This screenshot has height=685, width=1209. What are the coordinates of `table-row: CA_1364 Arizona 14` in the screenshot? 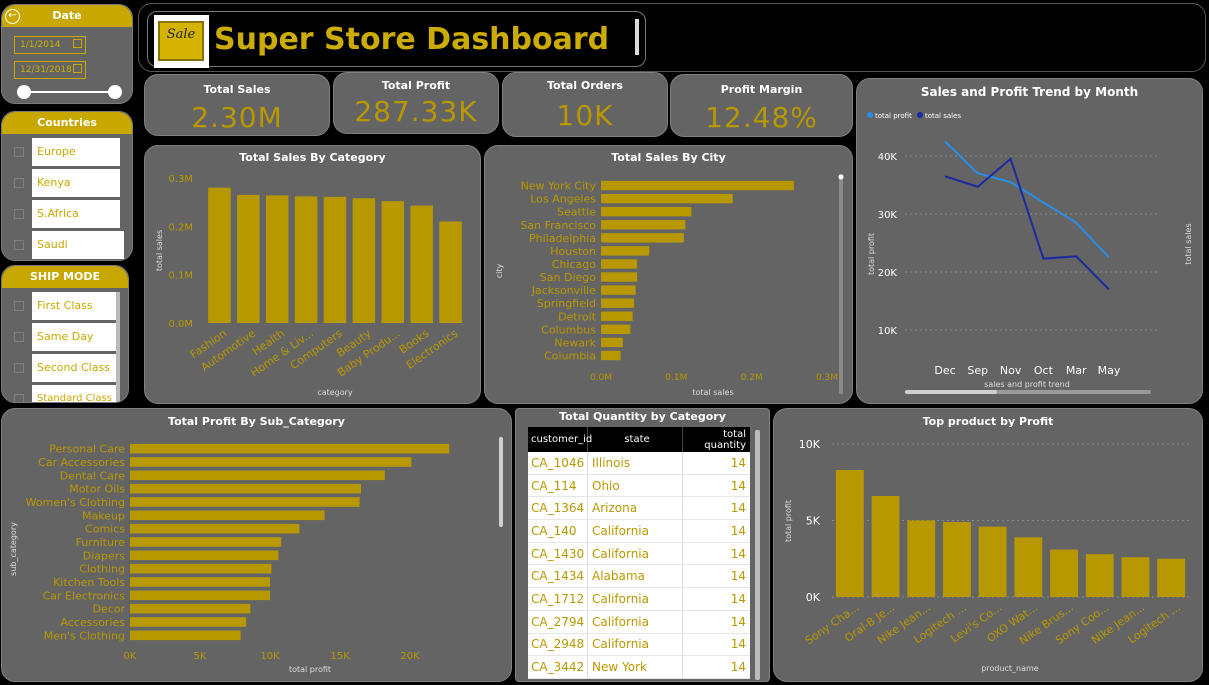 It's located at (639, 509).